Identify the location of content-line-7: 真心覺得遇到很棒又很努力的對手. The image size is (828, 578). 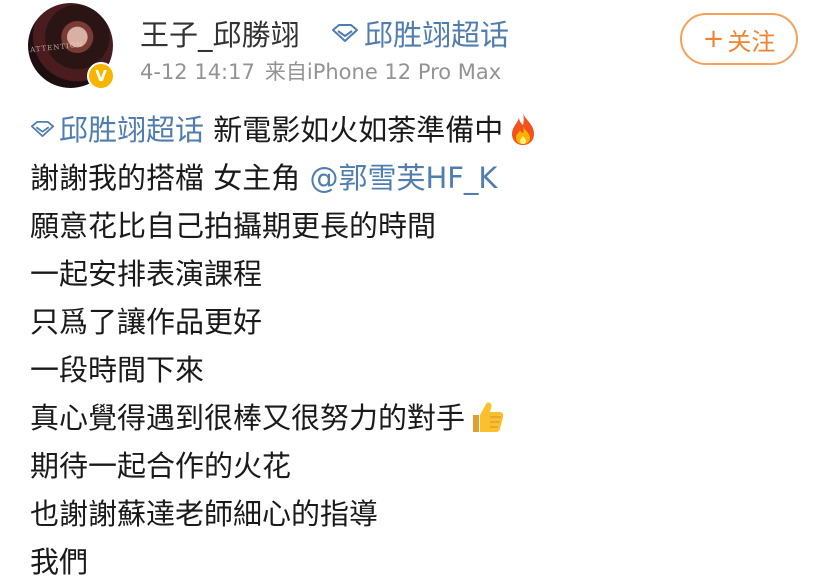
(284, 418).